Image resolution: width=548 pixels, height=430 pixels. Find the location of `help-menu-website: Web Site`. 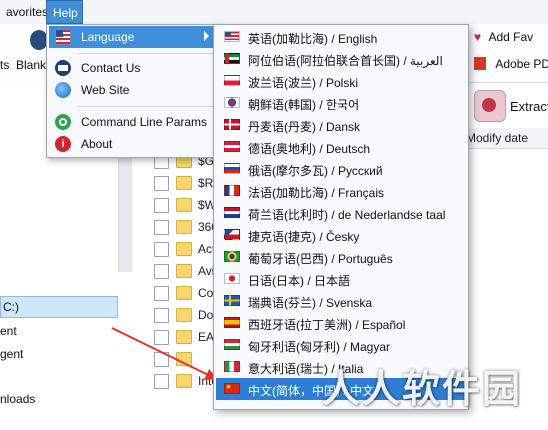

help-menu-website: Web Site is located at coordinates (132, 90).